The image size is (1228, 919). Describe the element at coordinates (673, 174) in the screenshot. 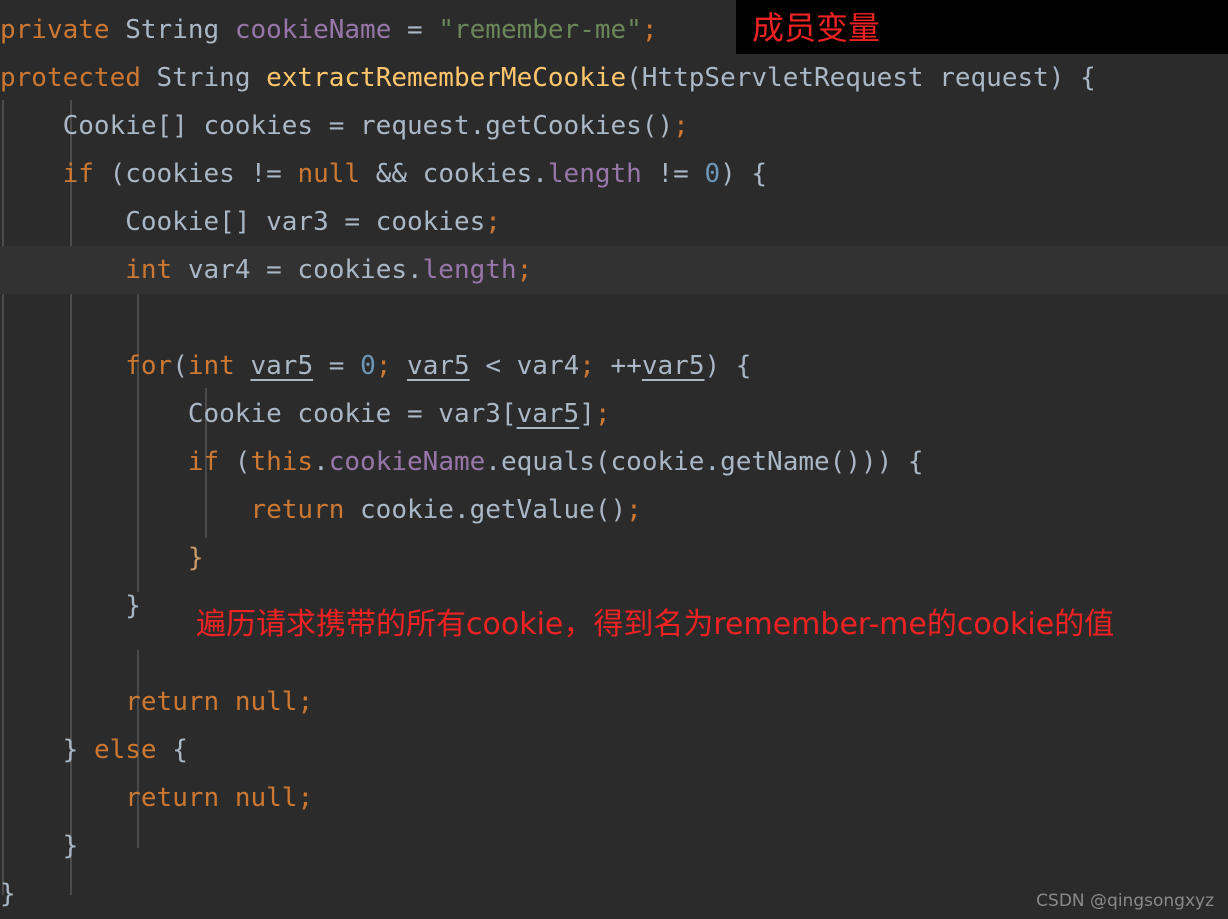

I see `code-token: !=` at that location.